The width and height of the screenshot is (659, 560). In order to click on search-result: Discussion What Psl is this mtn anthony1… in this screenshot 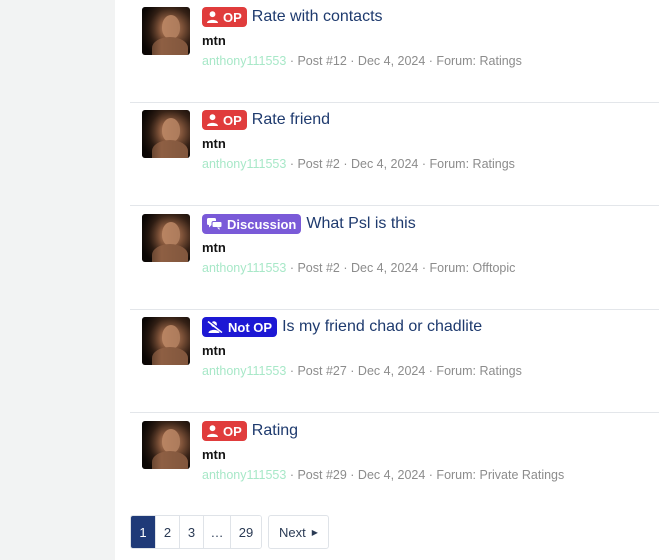, I will do `click(394, 258)`.